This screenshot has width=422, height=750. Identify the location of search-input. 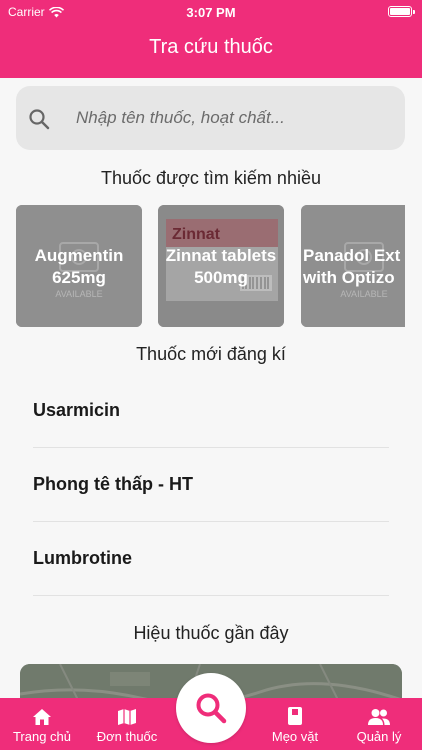
(236, 118).